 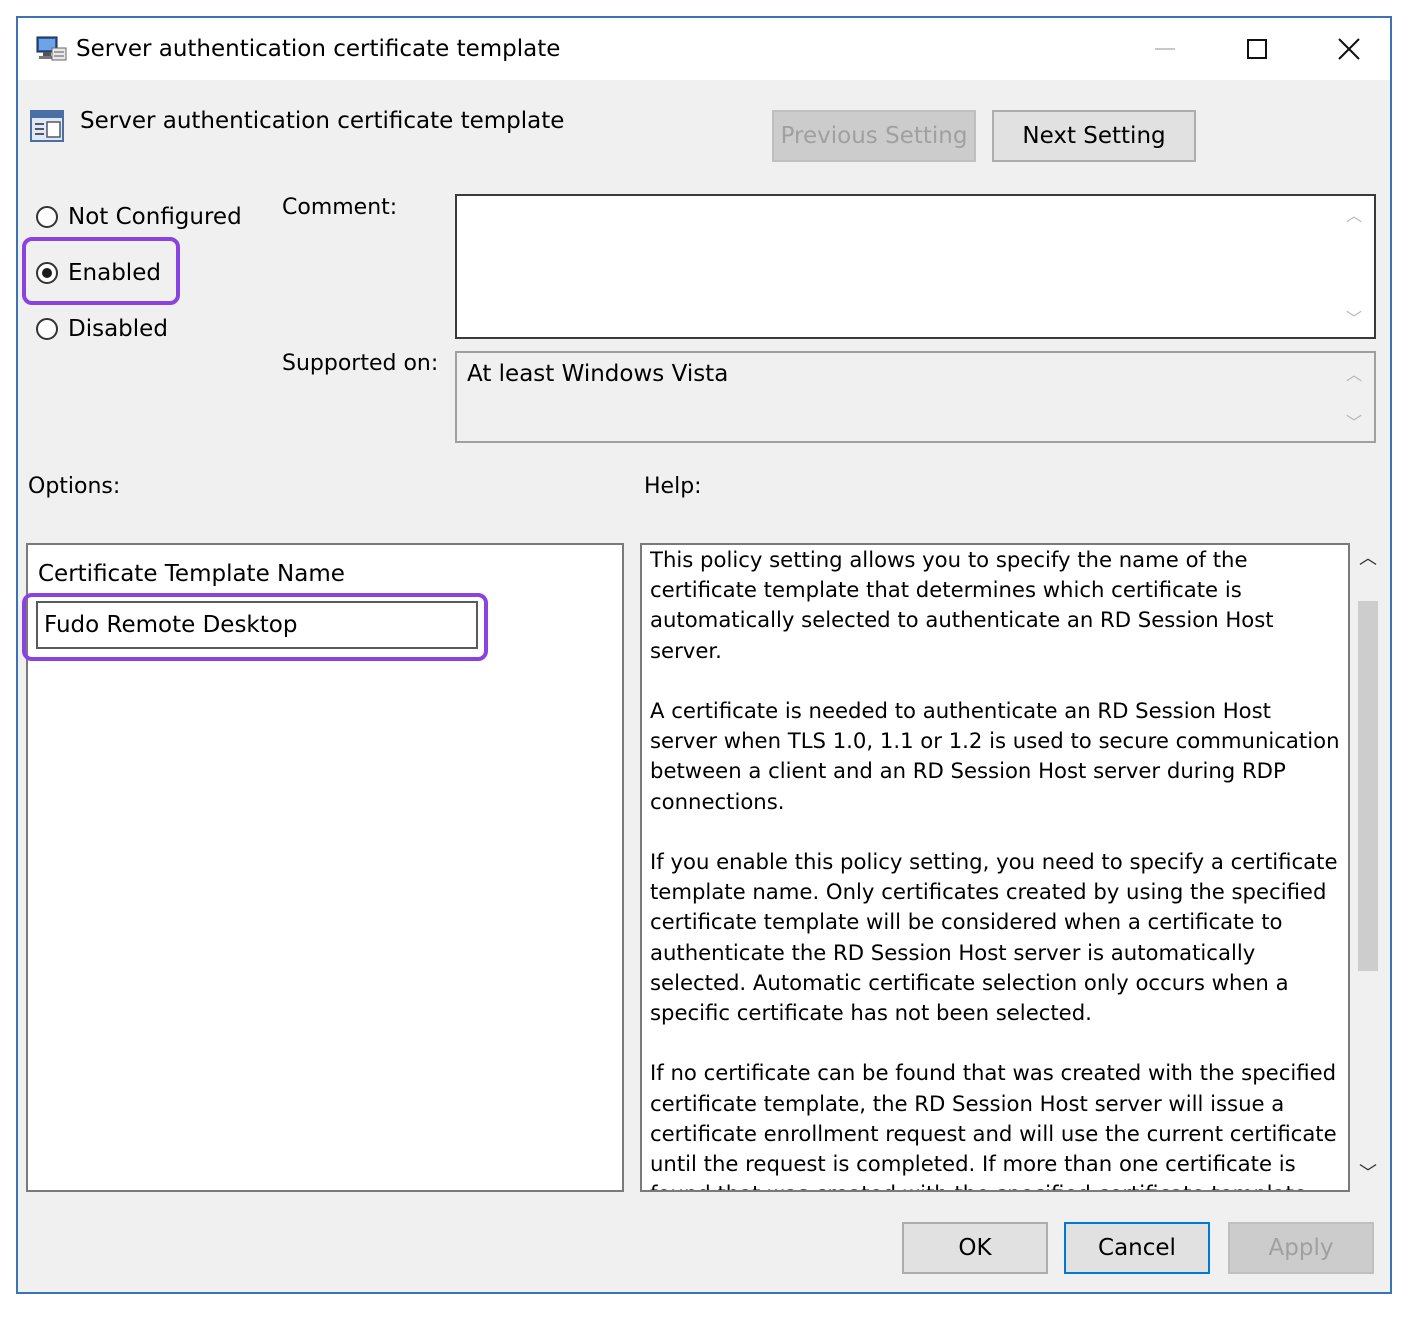 I want to click on options-label: Options:, so click(x=74, y=486).